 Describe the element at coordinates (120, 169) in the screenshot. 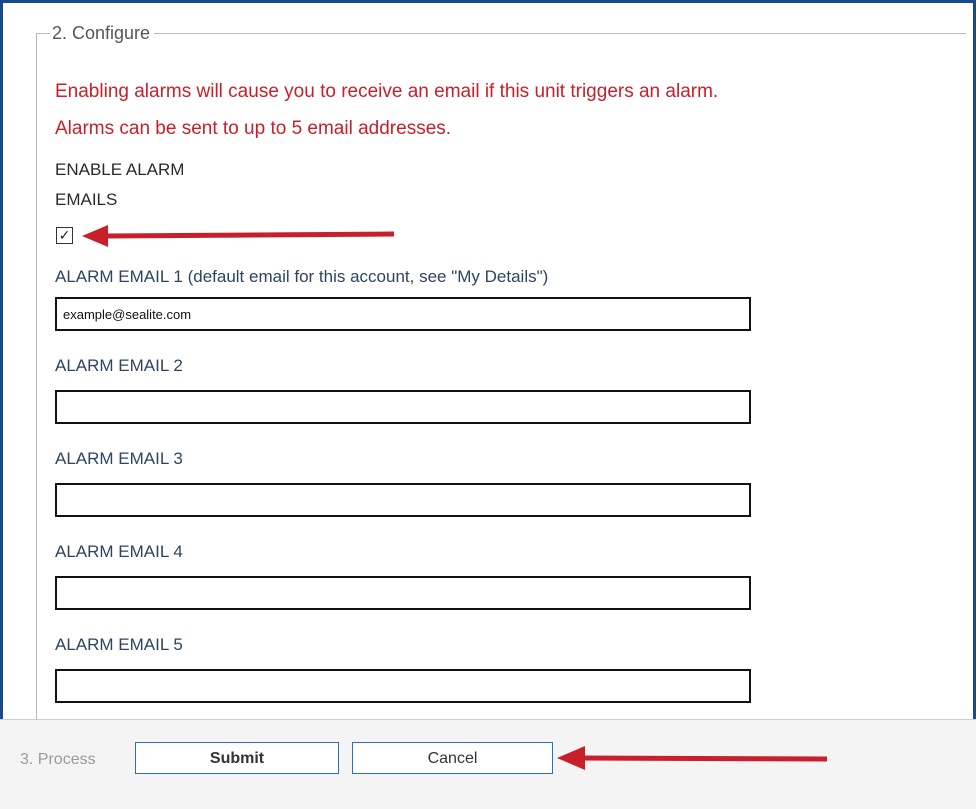

I see `enable-alarm-label: ENABLE ALARM` at that location.